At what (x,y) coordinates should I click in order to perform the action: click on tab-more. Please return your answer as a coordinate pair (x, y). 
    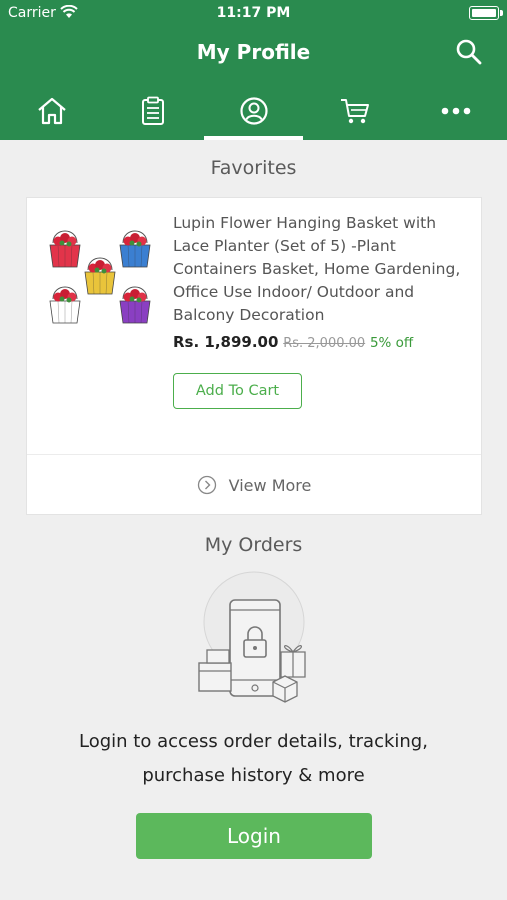
    Looking at the image, I should click on (455, 111).